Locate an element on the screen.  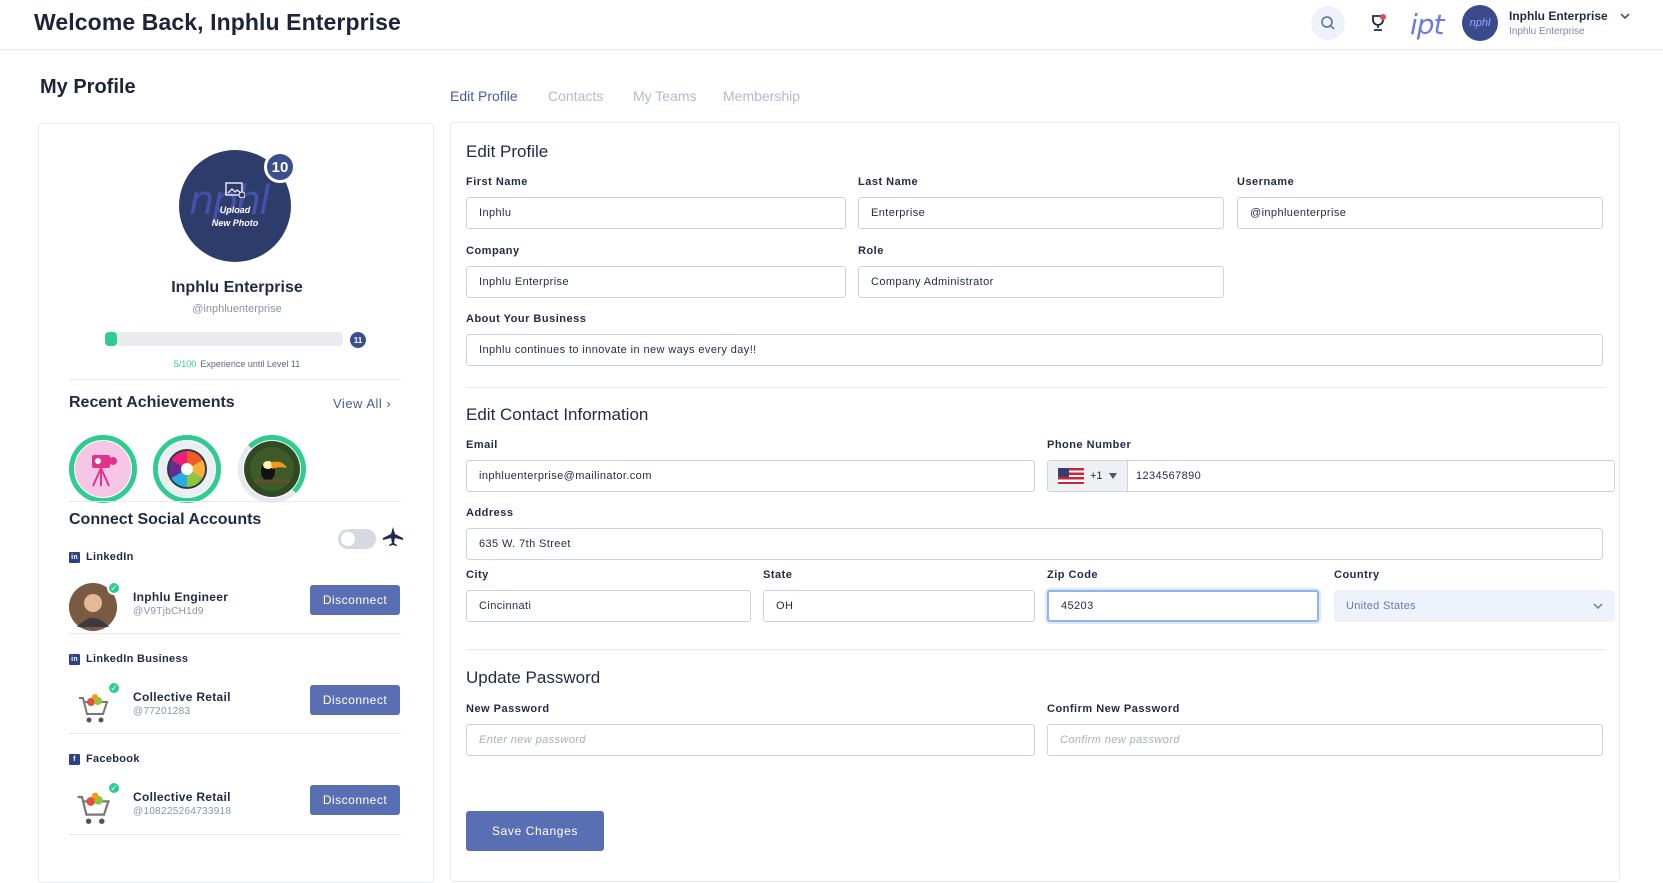
confirm-password-input is located at coordinates (1325, 740).